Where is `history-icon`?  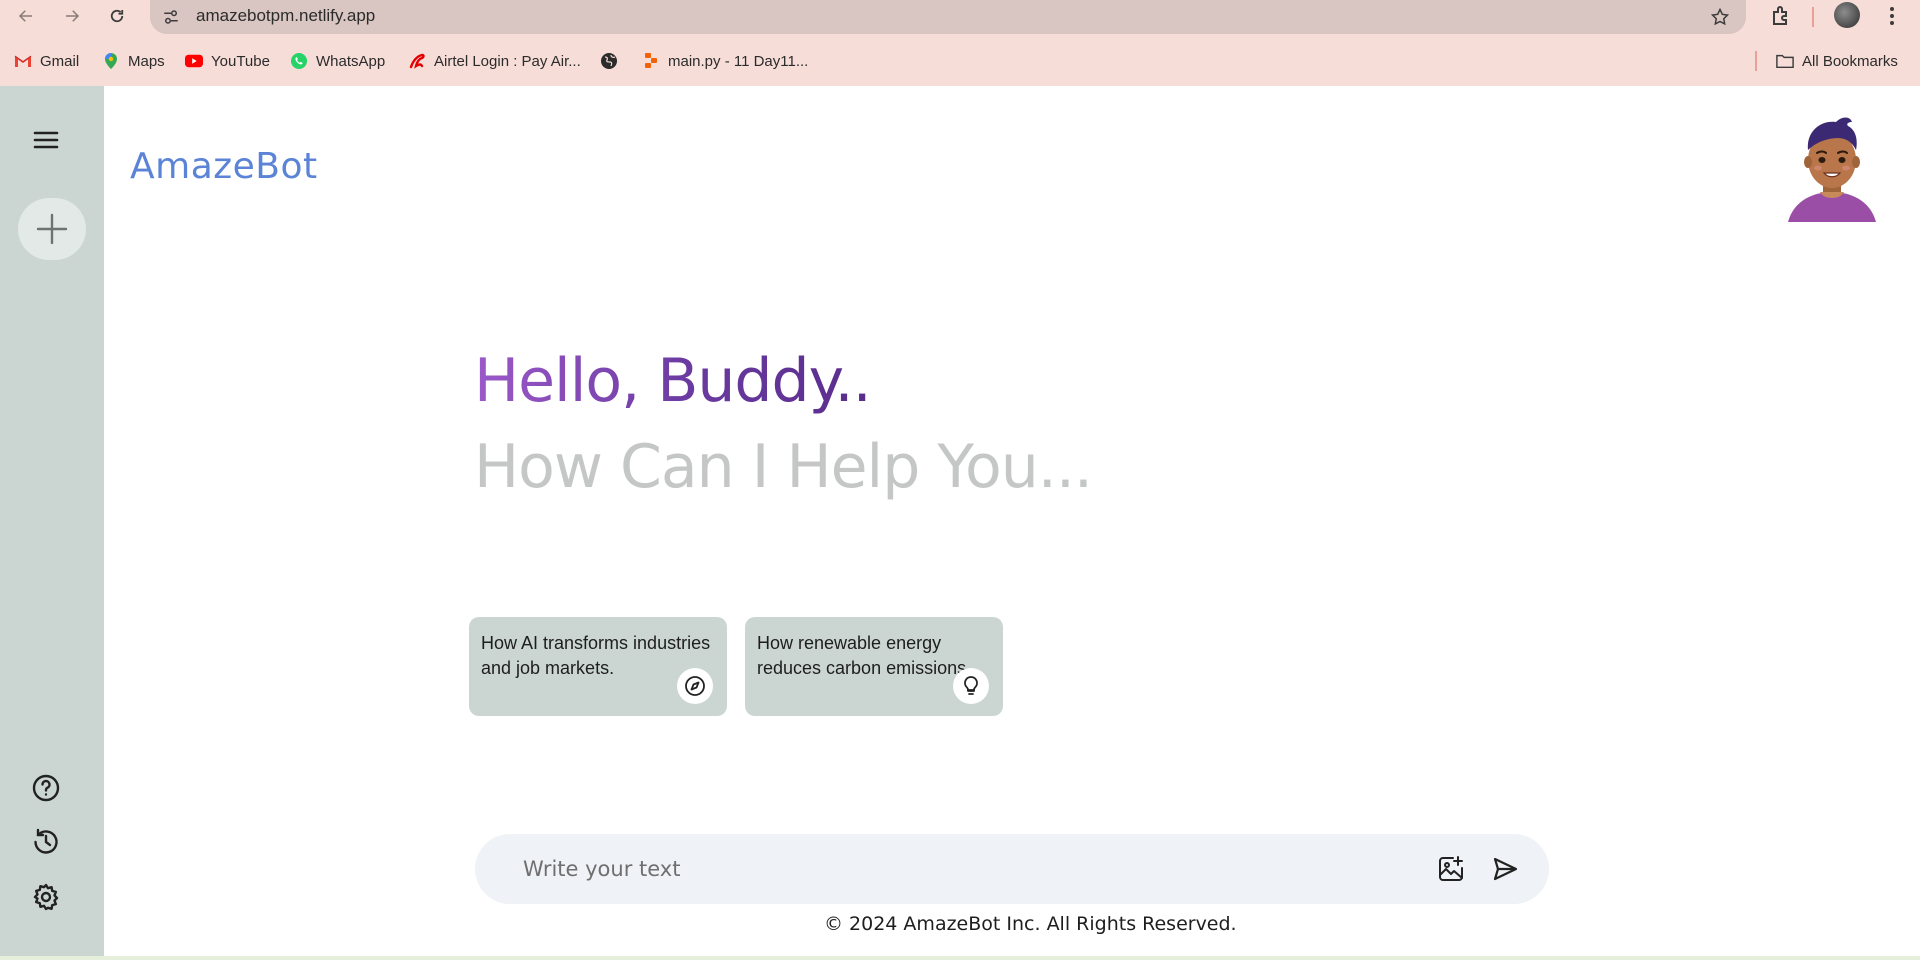 history-icon is located at coordinates (46, 841).